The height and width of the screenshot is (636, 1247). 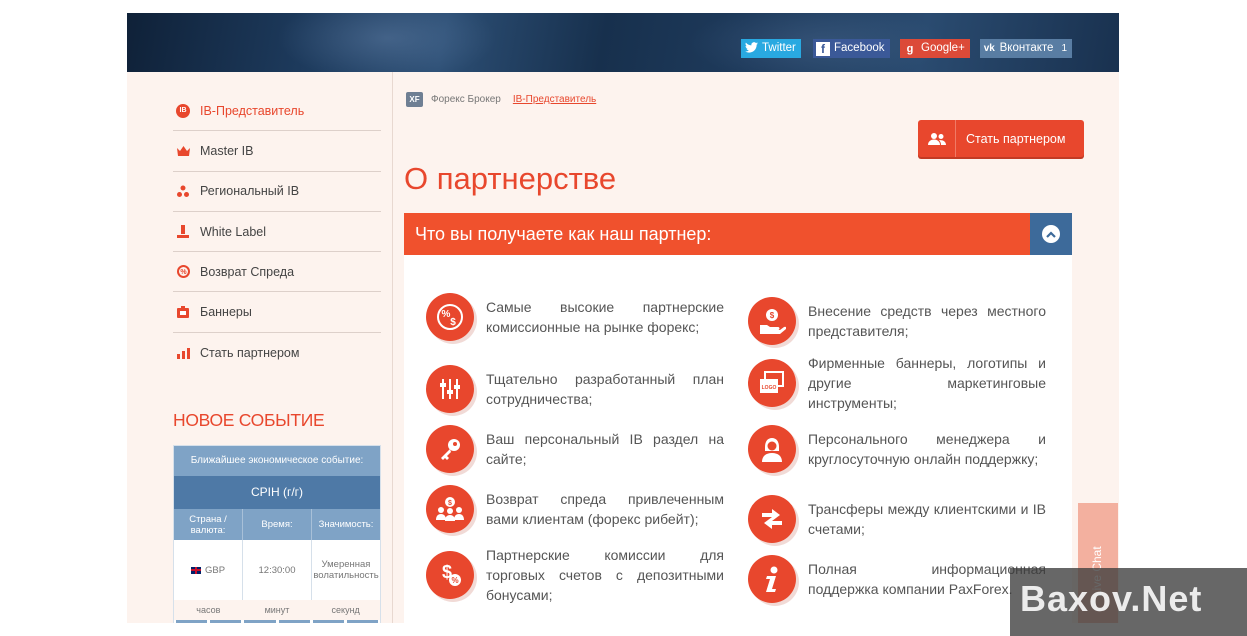 What do you see at coordinates (450, 449) in the screenshot?
I see `key-icon` at bounding box center [450, 449].